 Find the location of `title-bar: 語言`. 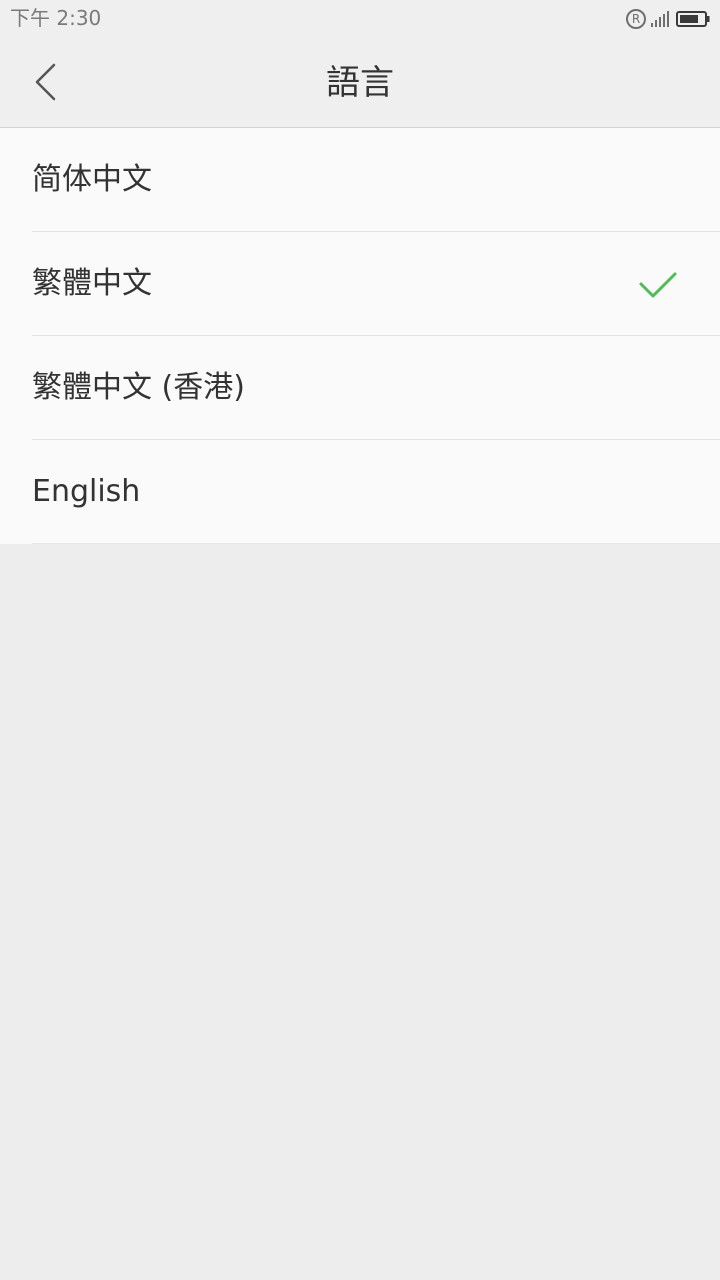

title-bar: 語言 is located at coordinates (360, 83).